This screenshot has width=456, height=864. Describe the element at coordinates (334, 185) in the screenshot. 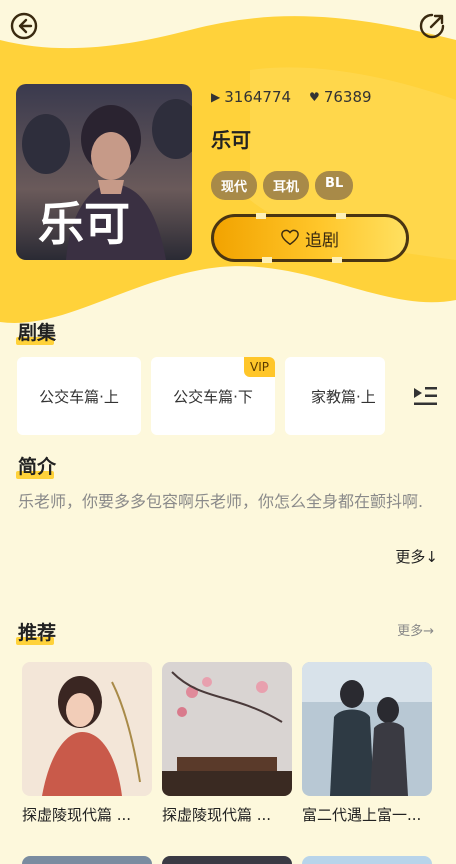

I see `tag: BL` at that location.